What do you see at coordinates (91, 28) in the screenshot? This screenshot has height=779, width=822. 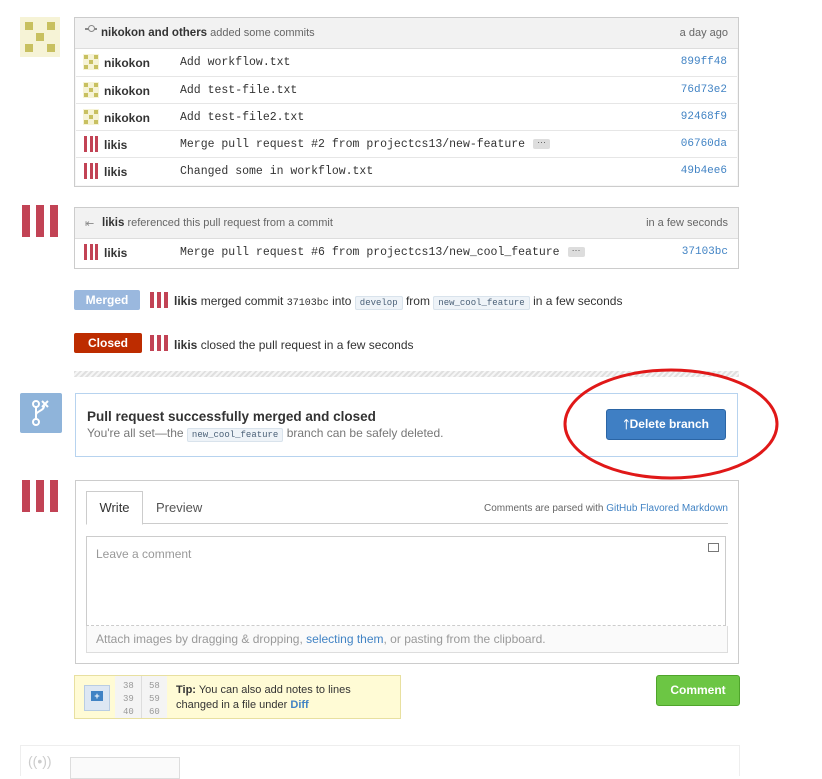 I see `commit-icon-dot` at bounding box center [91, 28].